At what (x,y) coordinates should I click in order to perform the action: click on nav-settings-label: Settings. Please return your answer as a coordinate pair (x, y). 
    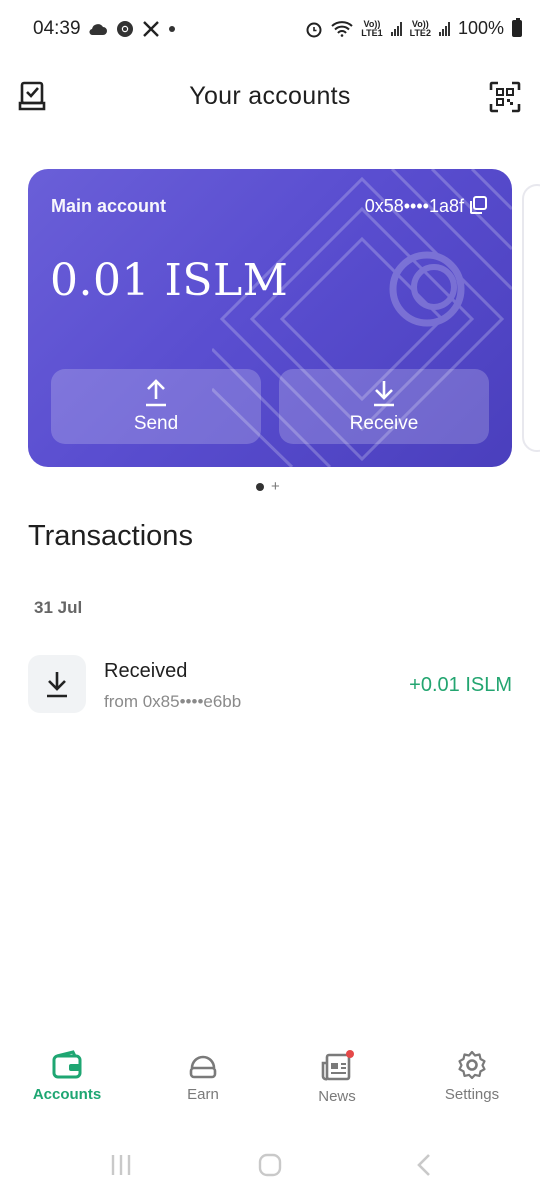
    Looking at the image, I should click on (472, 1094).